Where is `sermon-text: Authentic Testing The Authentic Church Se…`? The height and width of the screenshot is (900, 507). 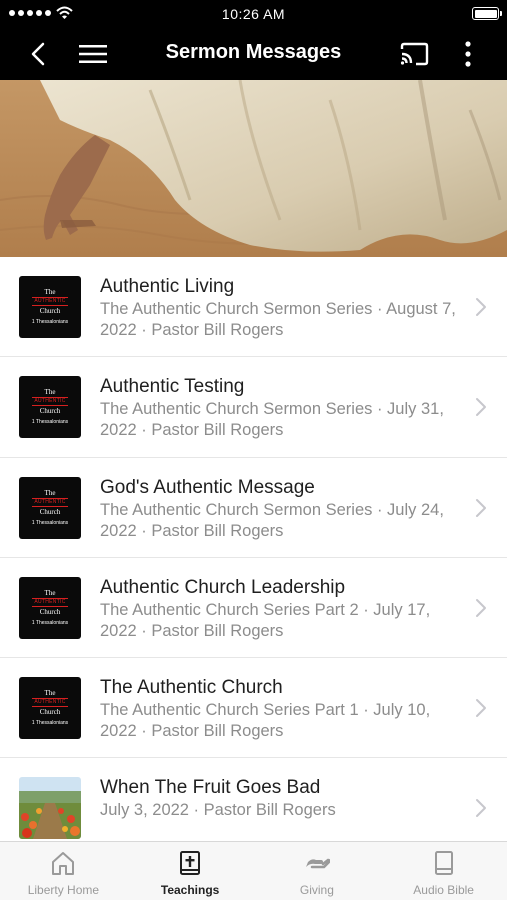
sermon-text: Authentic Testing The Authentic Church Se… is located at coordinates (279, 408).